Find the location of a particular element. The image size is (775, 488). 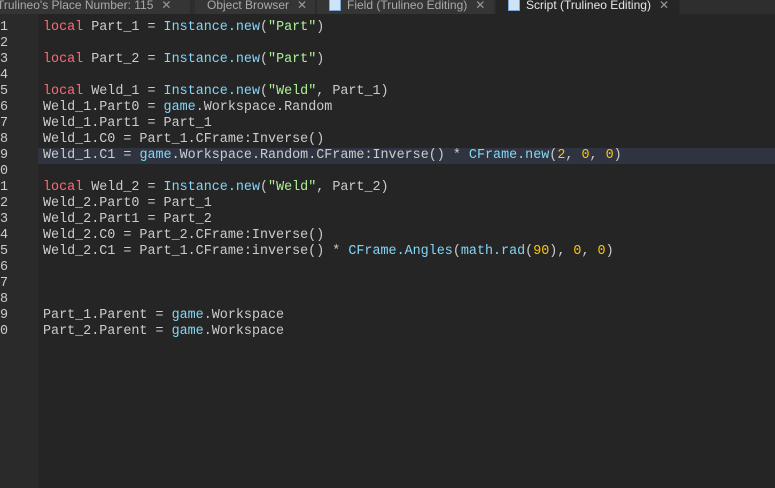

tab-label: Field (Trulineo Editing) is located at coordinates (407, 6).